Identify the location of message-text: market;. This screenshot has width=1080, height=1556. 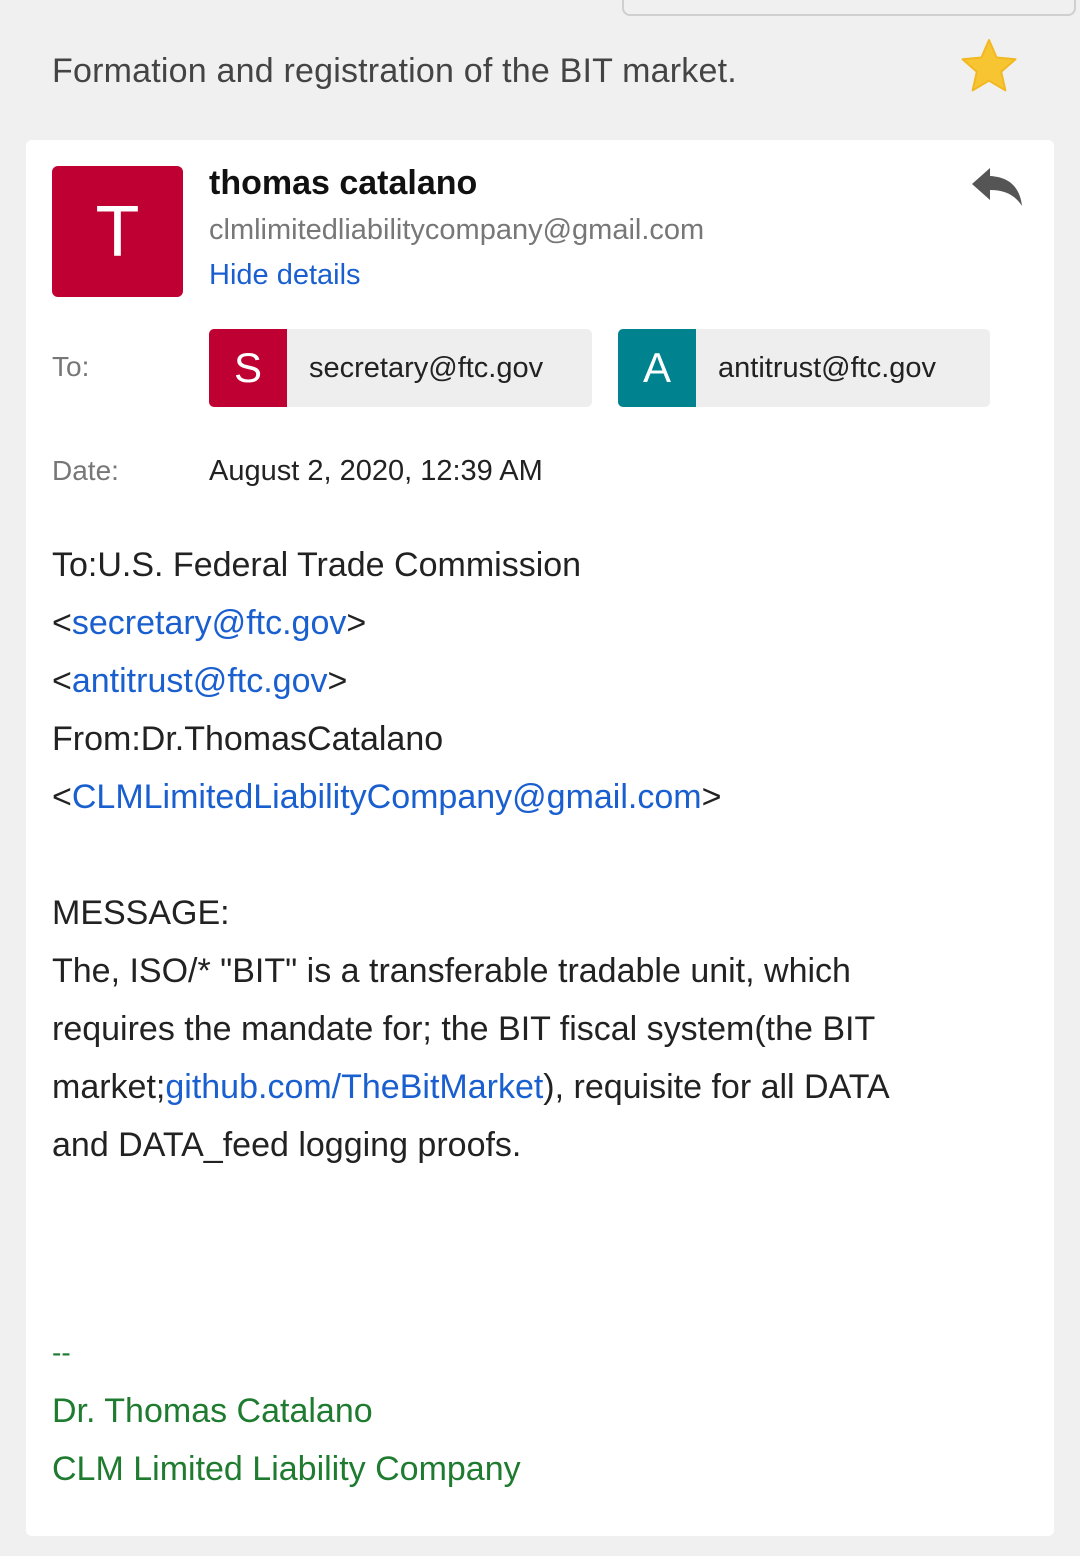
(109, 1087).